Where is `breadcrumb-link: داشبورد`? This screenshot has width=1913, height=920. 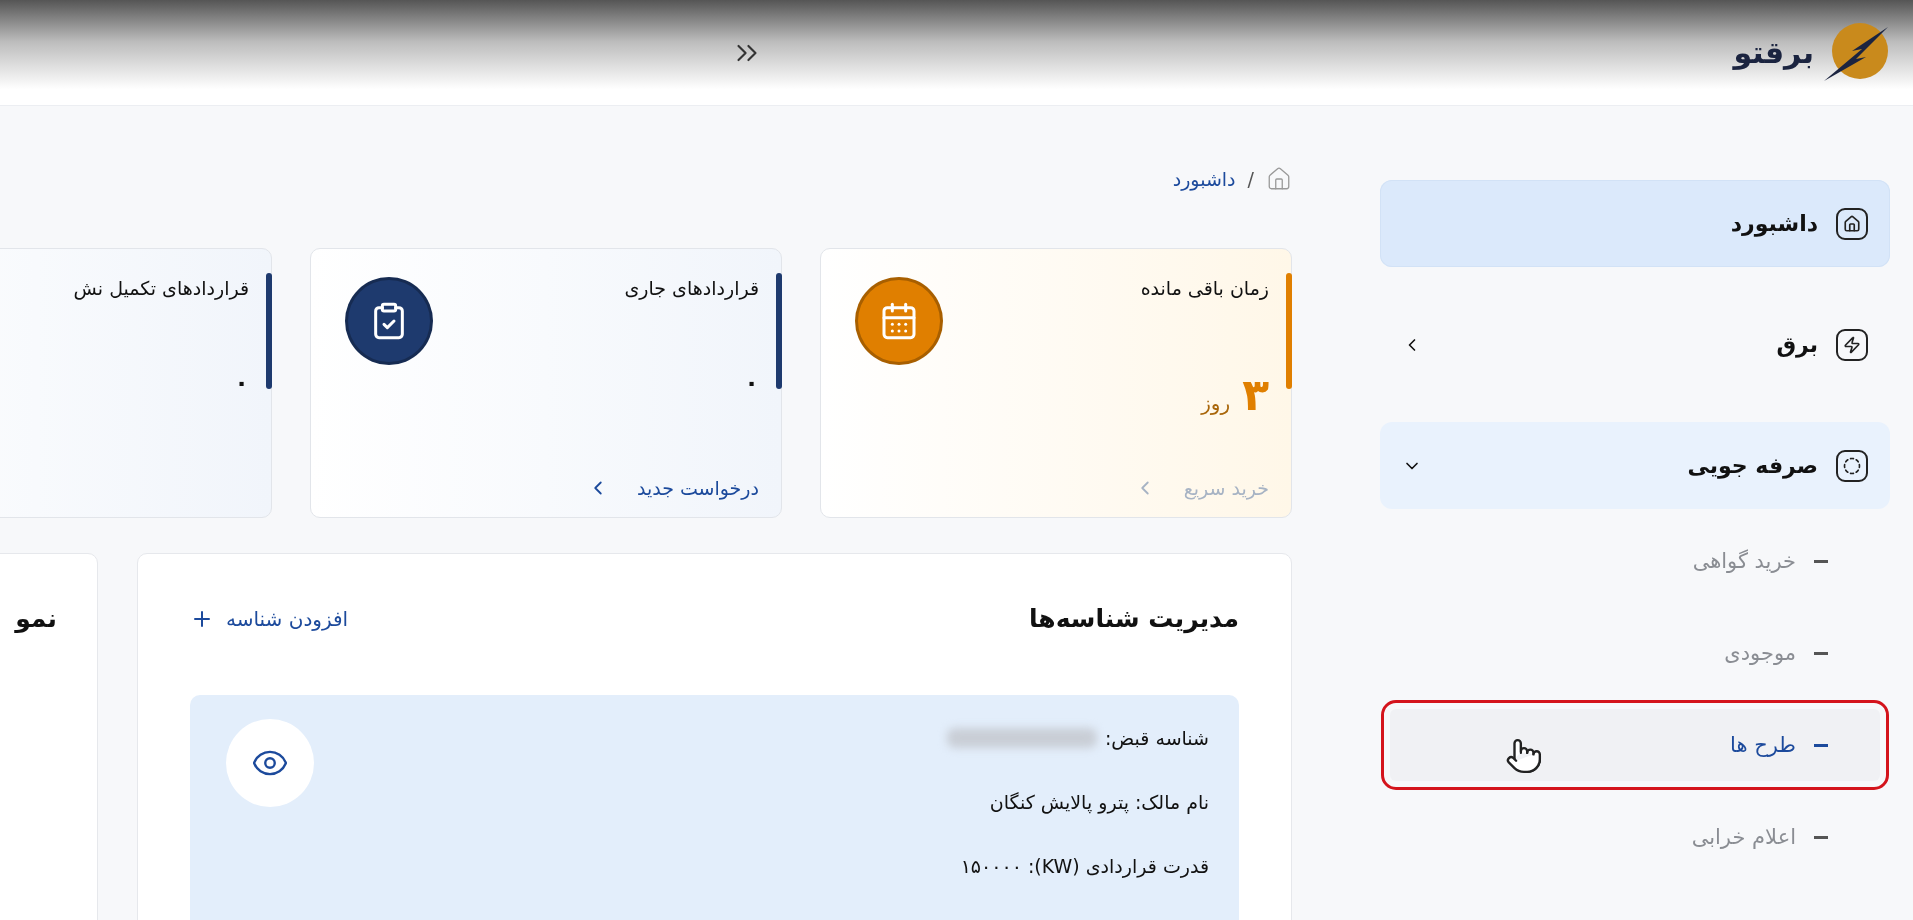 breadcrumb-link: داشبورد is located at coordinates (1204, 179).